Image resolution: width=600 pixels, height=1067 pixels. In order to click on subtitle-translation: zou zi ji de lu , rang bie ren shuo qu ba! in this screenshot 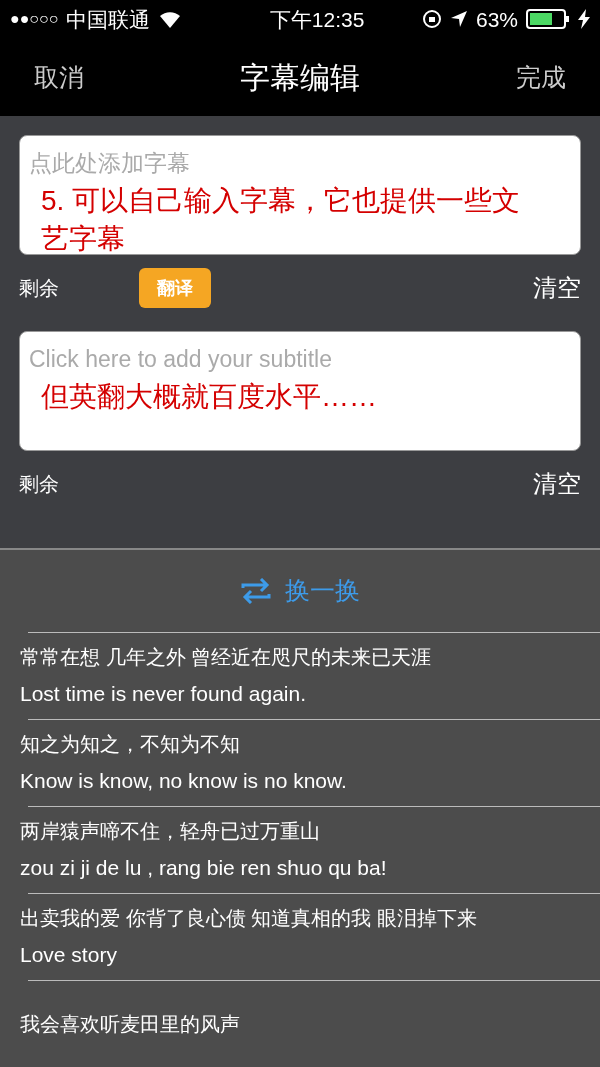, I will do `click(310, 868)`.